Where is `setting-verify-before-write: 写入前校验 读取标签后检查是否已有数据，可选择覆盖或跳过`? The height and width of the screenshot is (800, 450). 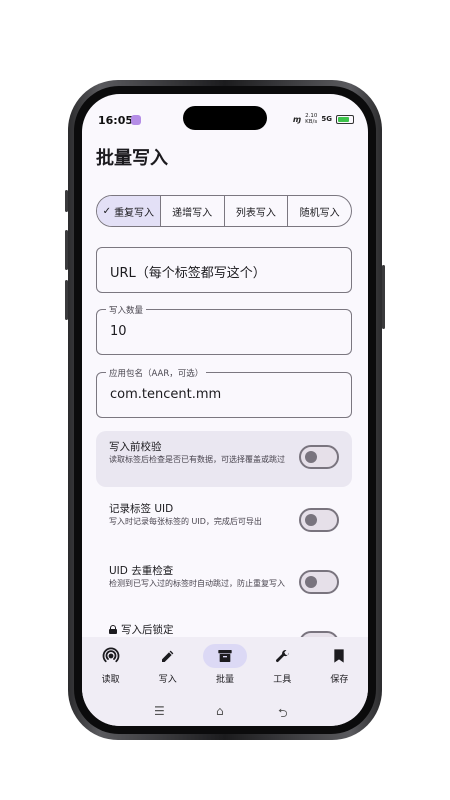 setting-verify-before-write: 写入前校验 读取标签后检查是否已有数据，可选择覆盖或跳过 is located at coordinates (224, 459).